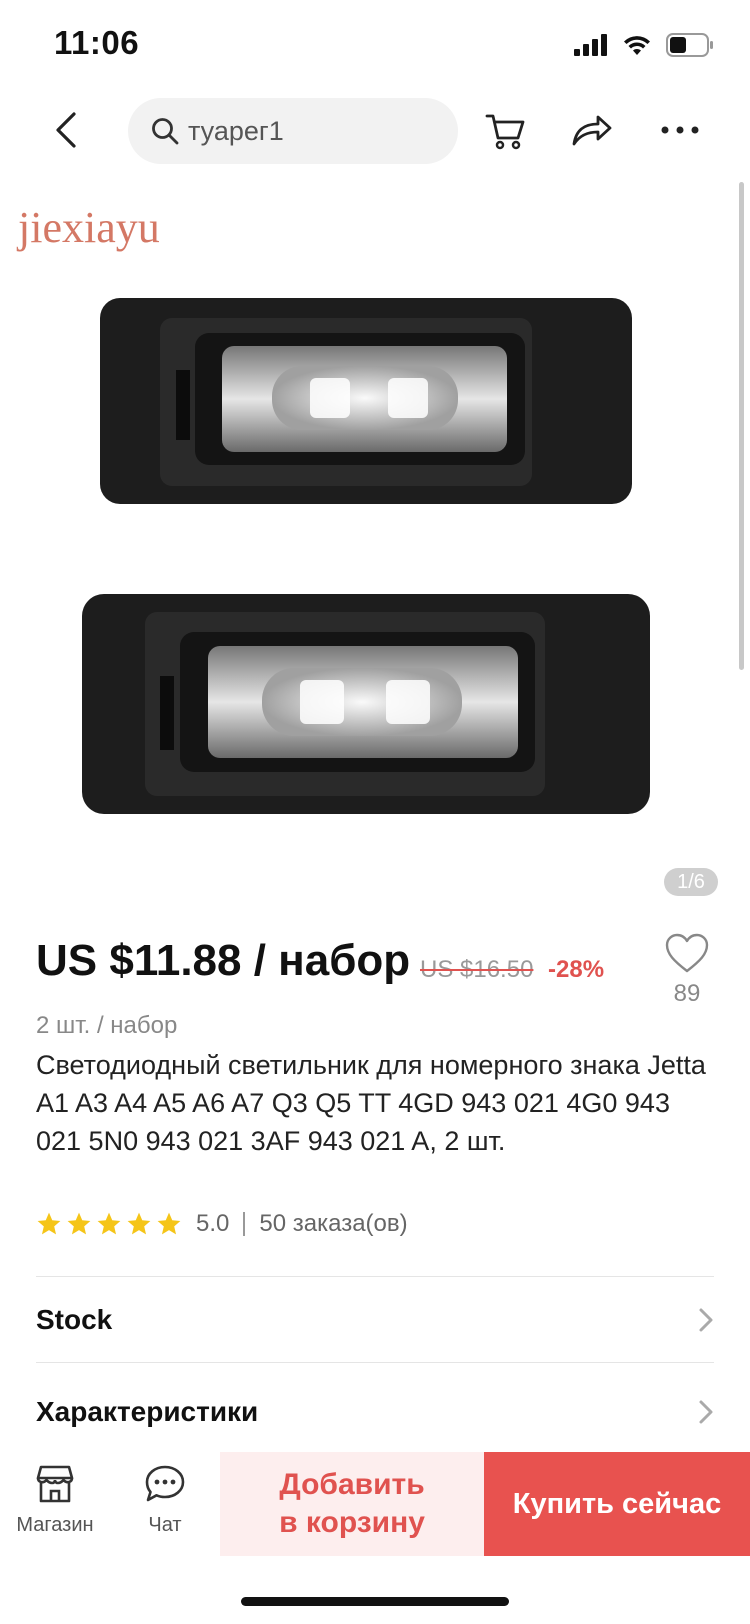 The width and height of the screenshot is (750, 1624). I want to click on cart-button, so click(506, 130).